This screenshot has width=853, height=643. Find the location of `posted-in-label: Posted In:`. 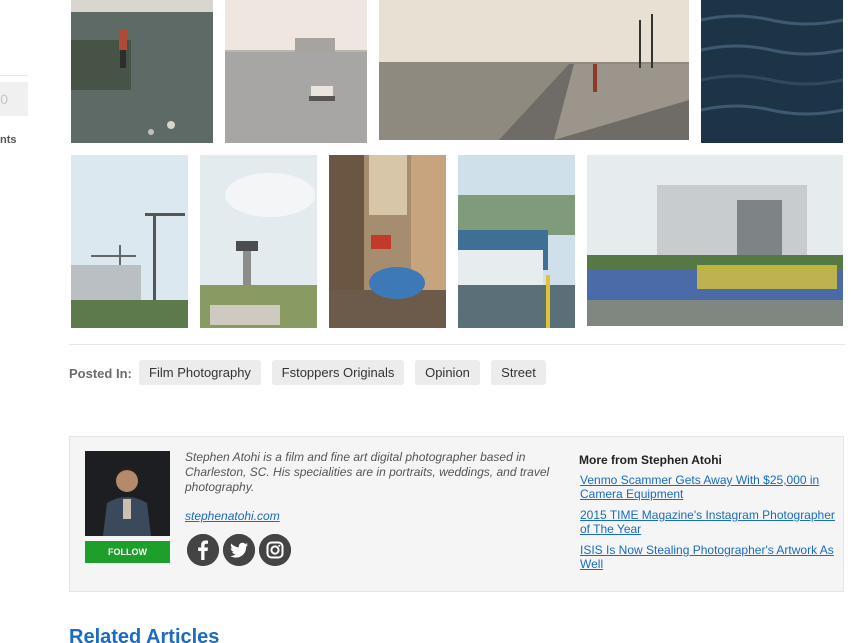

posted-in-label: Posted In: is located at coordinates (100, 373).